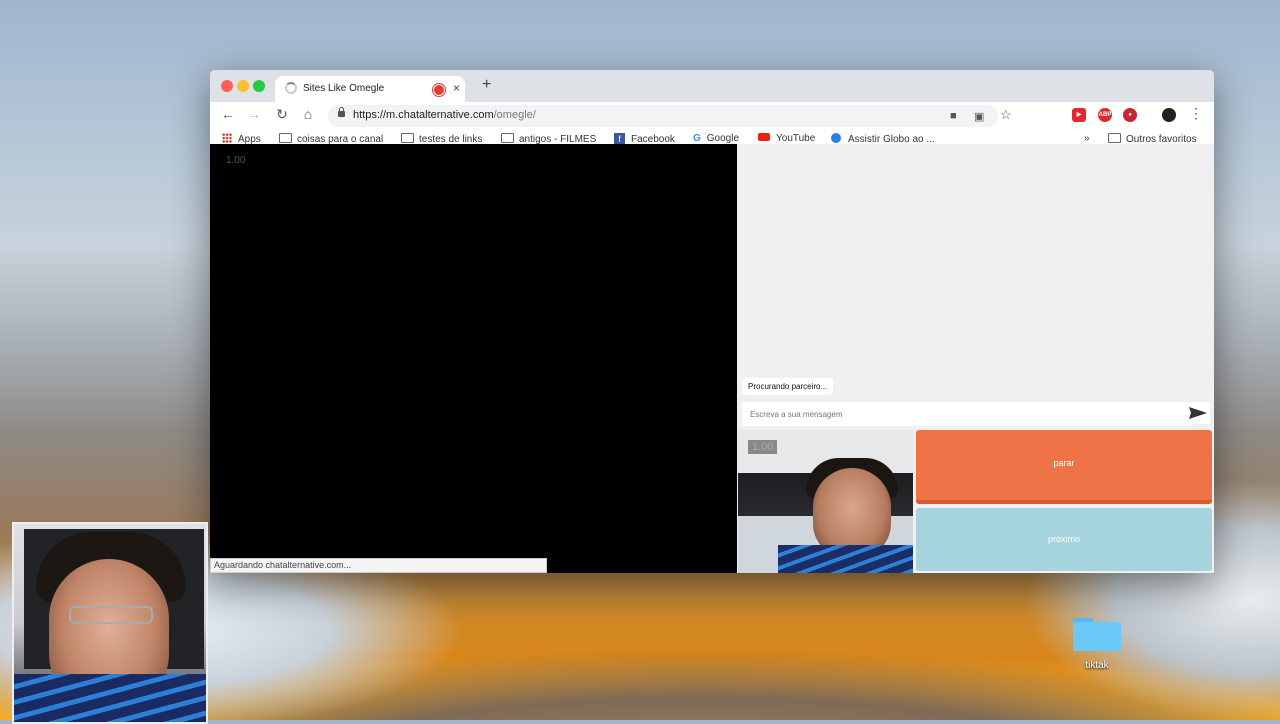  Describe the element at coordinates (254, 114) in the screenshot. I see `forward-button: →` at that location.